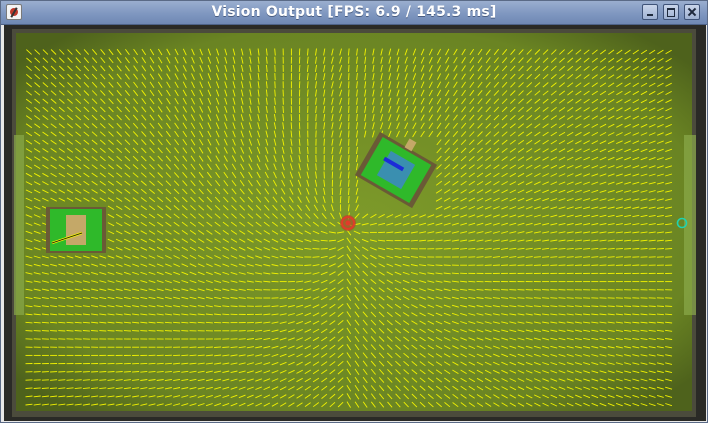 The height and width of the screenshot is (423, 708). What do you see at coordinates (76, 230) in the screenshot?
I see `left-robot` at bounding box center [76, 230].